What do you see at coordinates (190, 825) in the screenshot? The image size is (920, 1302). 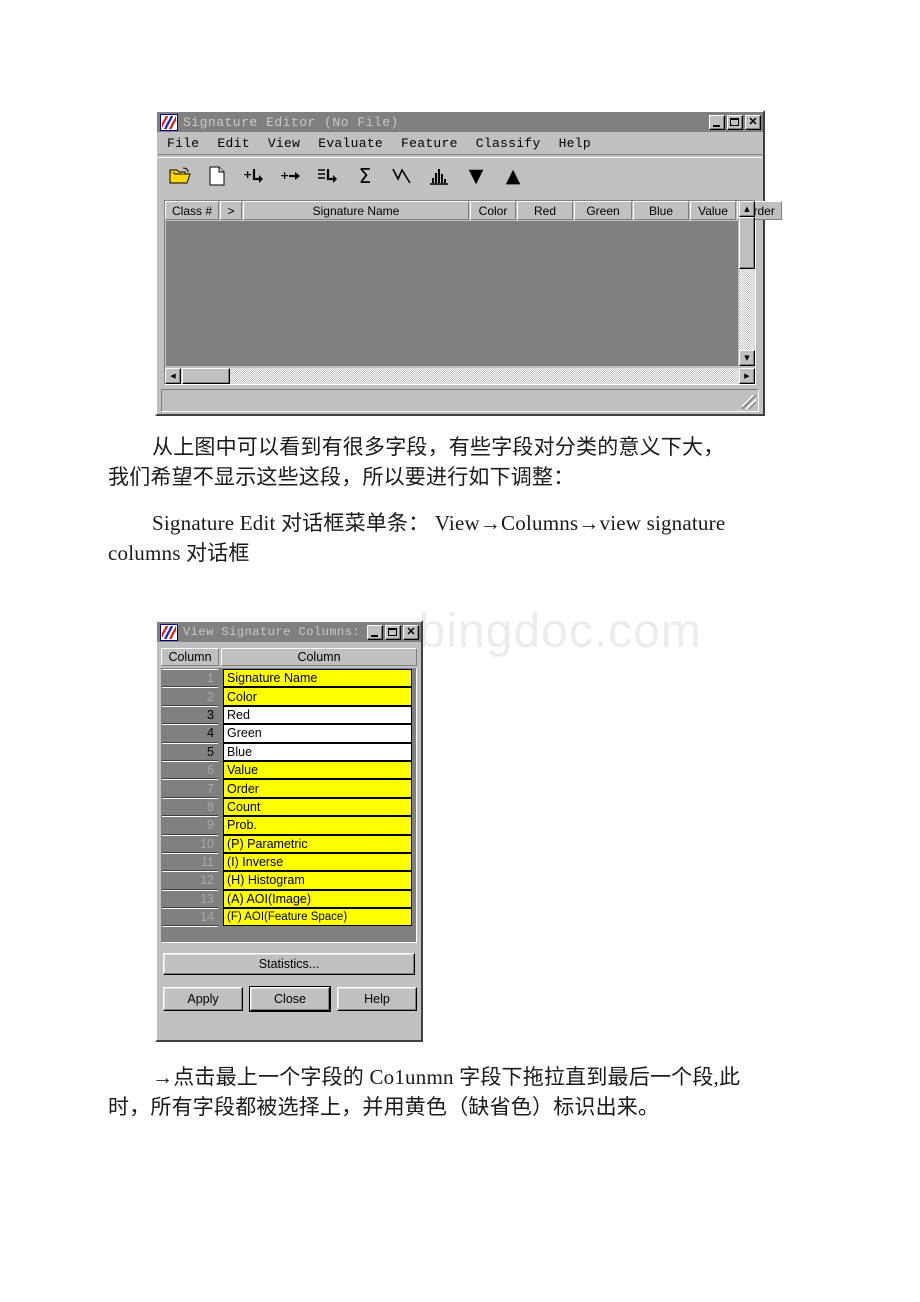 I see `row-number: 9` at bounding box center [190, 825].